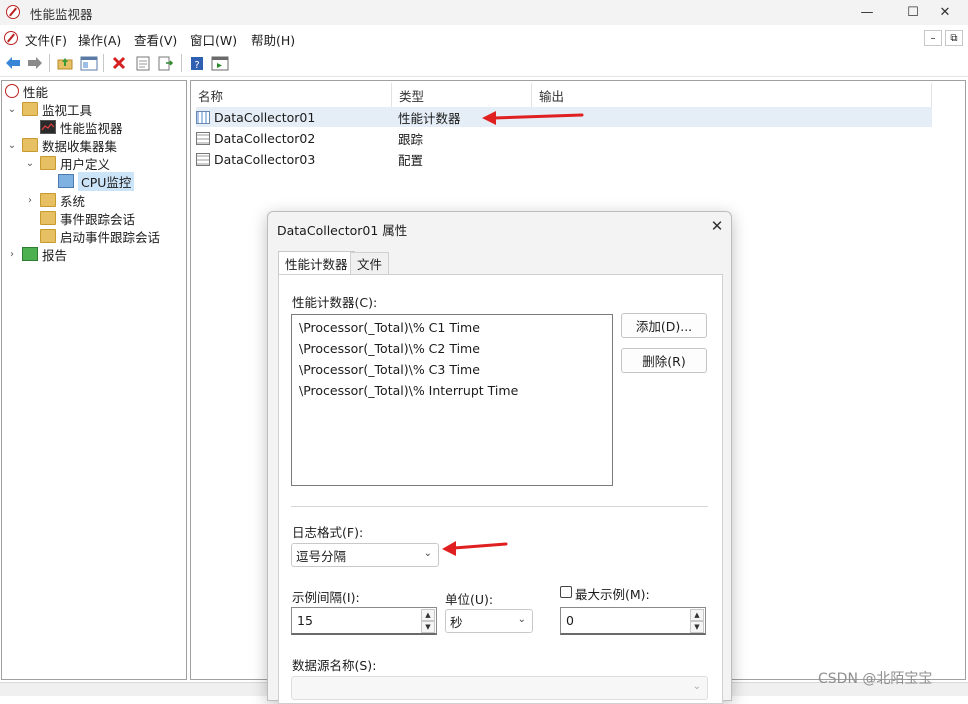 This screenshot has width=968, height=704. Describe the element at coordinates (65, 63) in the screenshot. I see `up-folder-icon` at that location.